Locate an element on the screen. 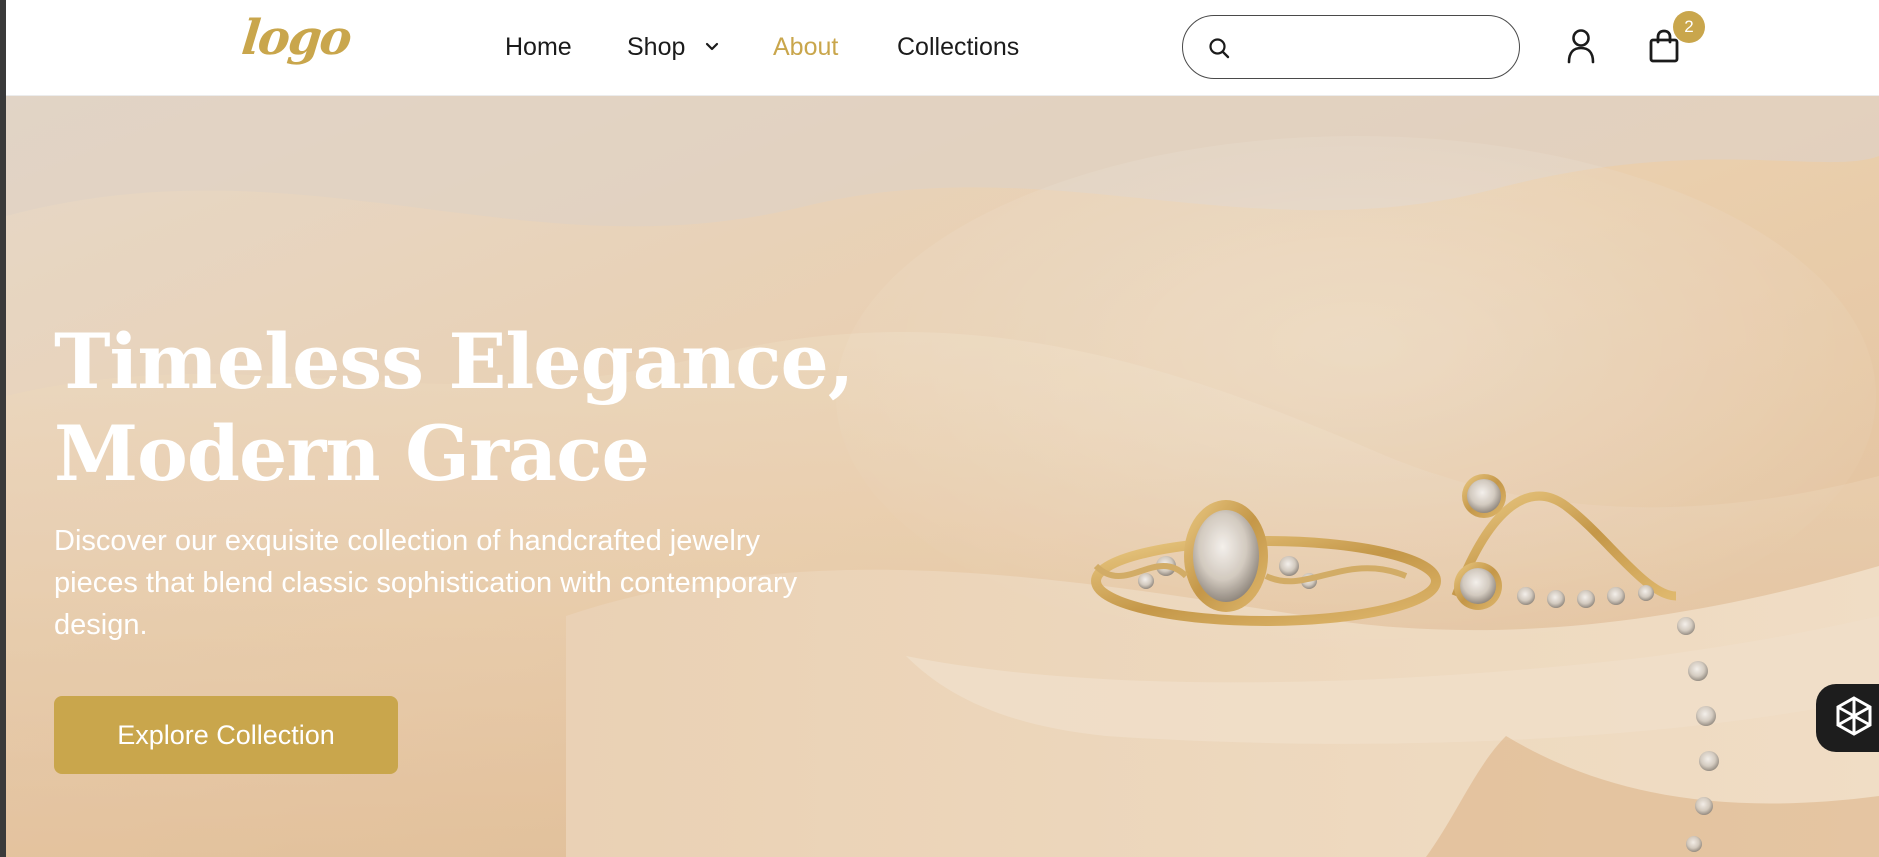 The width and height of the screenshot is (1879, 857). hero-title: Timeless Elegance, Modern Grace is located at coordinates (504, 408).